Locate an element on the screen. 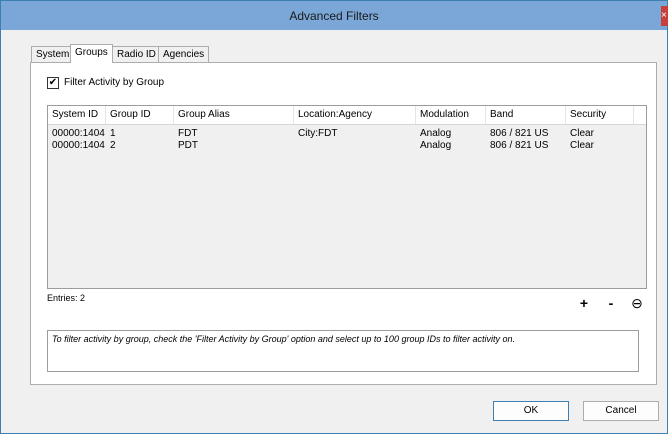  cancel-button: Cancel is located at coordinates (621, 411).